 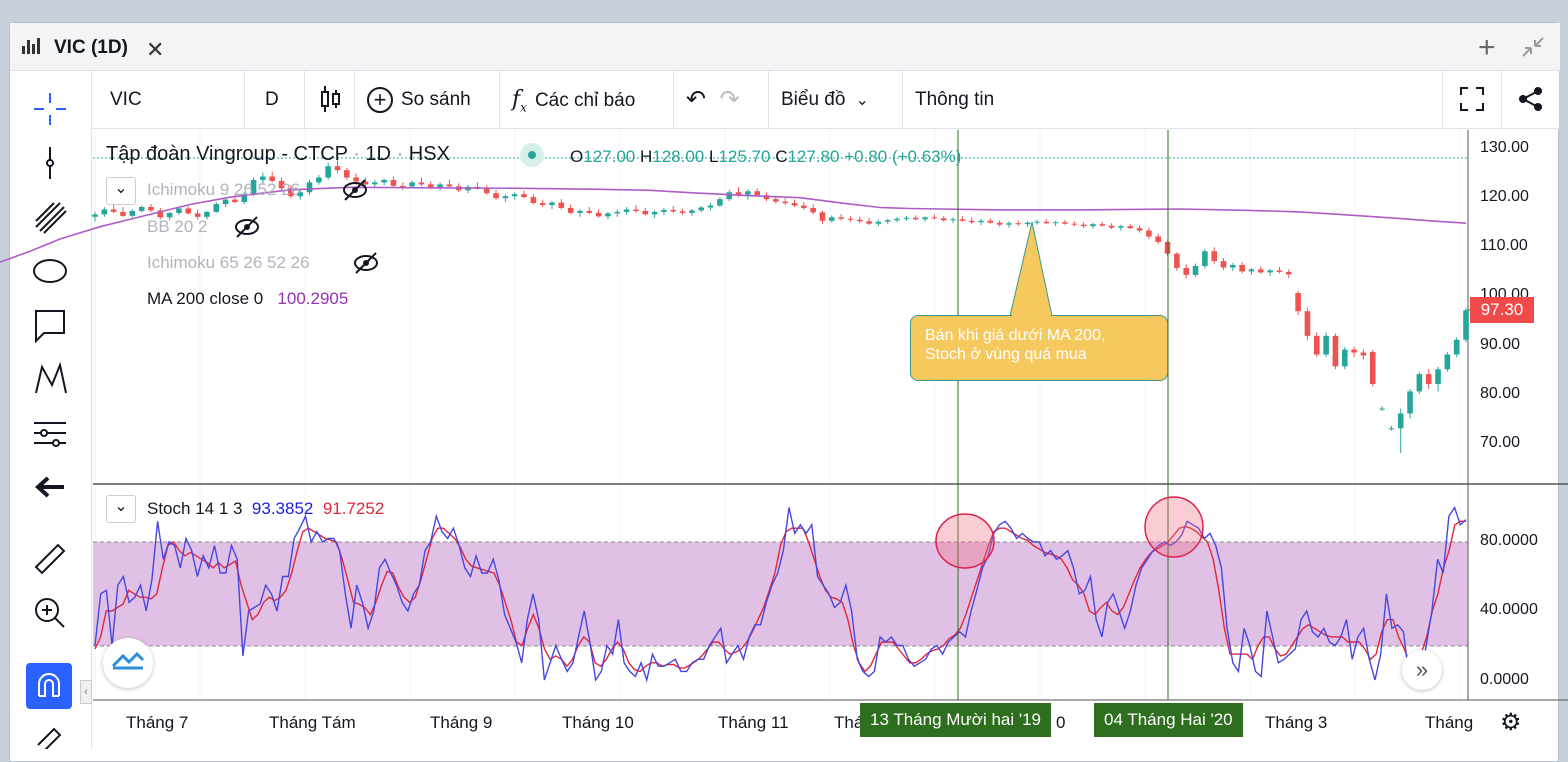 I want to click on symbol-search: VIC, so click(x=168, y=99).